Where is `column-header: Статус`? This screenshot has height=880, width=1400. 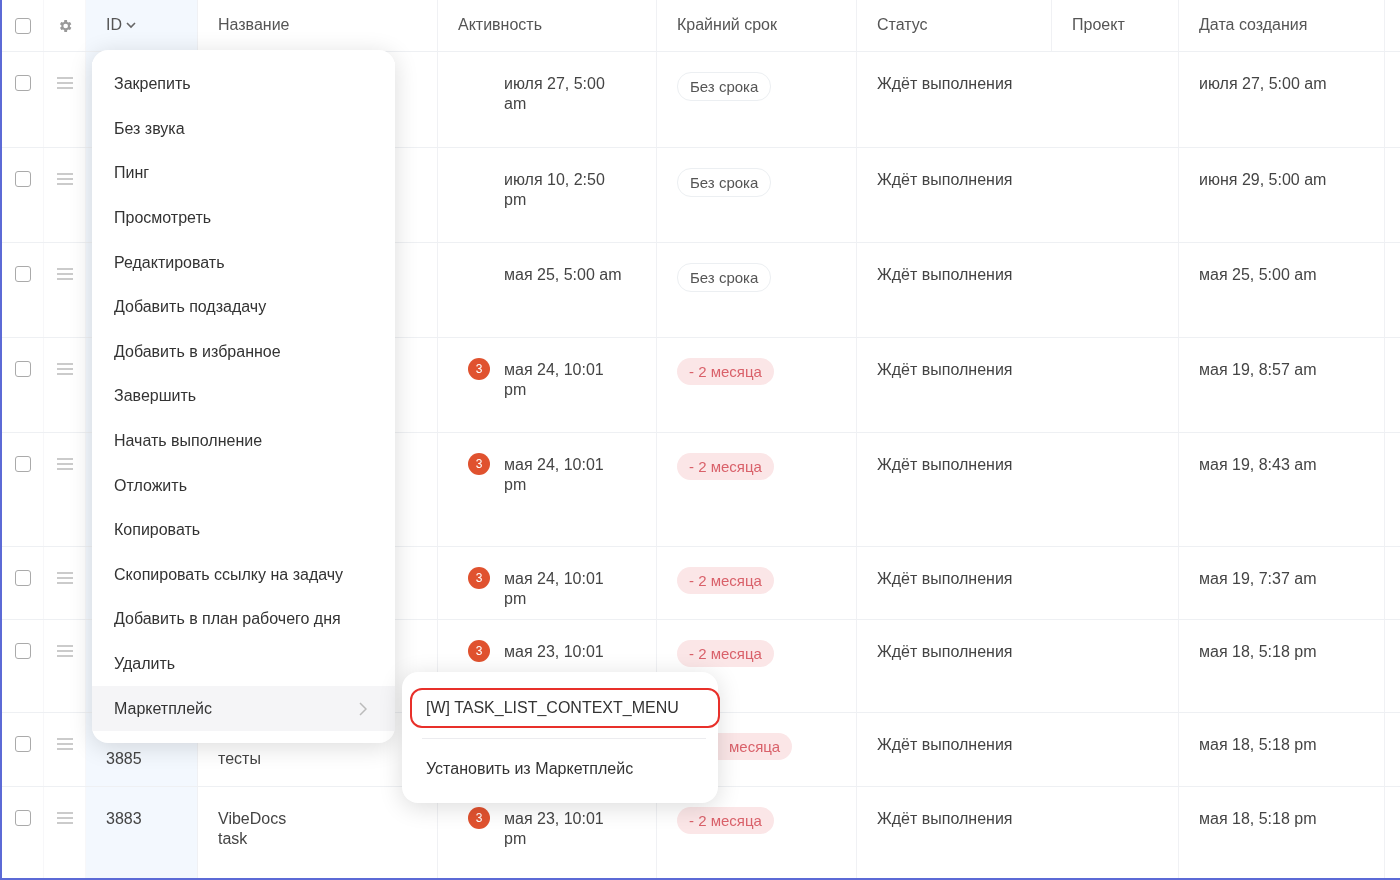
column-header: Статус is located at coordinates (902, 25).